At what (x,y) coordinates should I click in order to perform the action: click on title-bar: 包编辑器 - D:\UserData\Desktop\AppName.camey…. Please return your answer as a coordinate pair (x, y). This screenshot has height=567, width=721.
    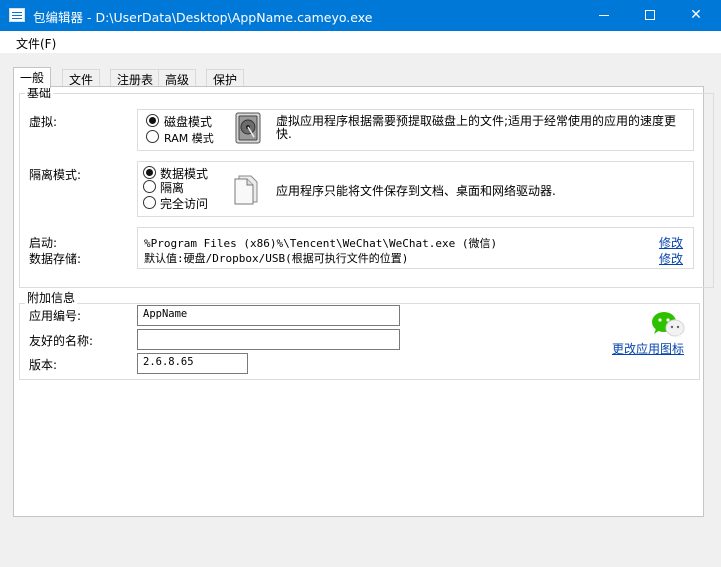
    Looking at the image, I should click on (360, 15).